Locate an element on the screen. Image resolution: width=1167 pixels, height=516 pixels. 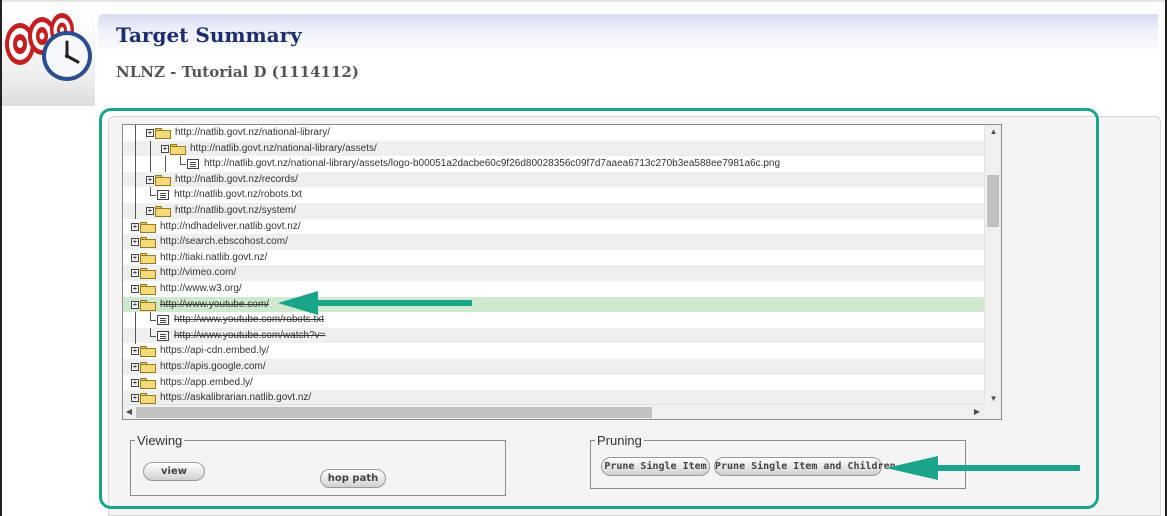
target-clock-logo is located at coordinates (48, 58).